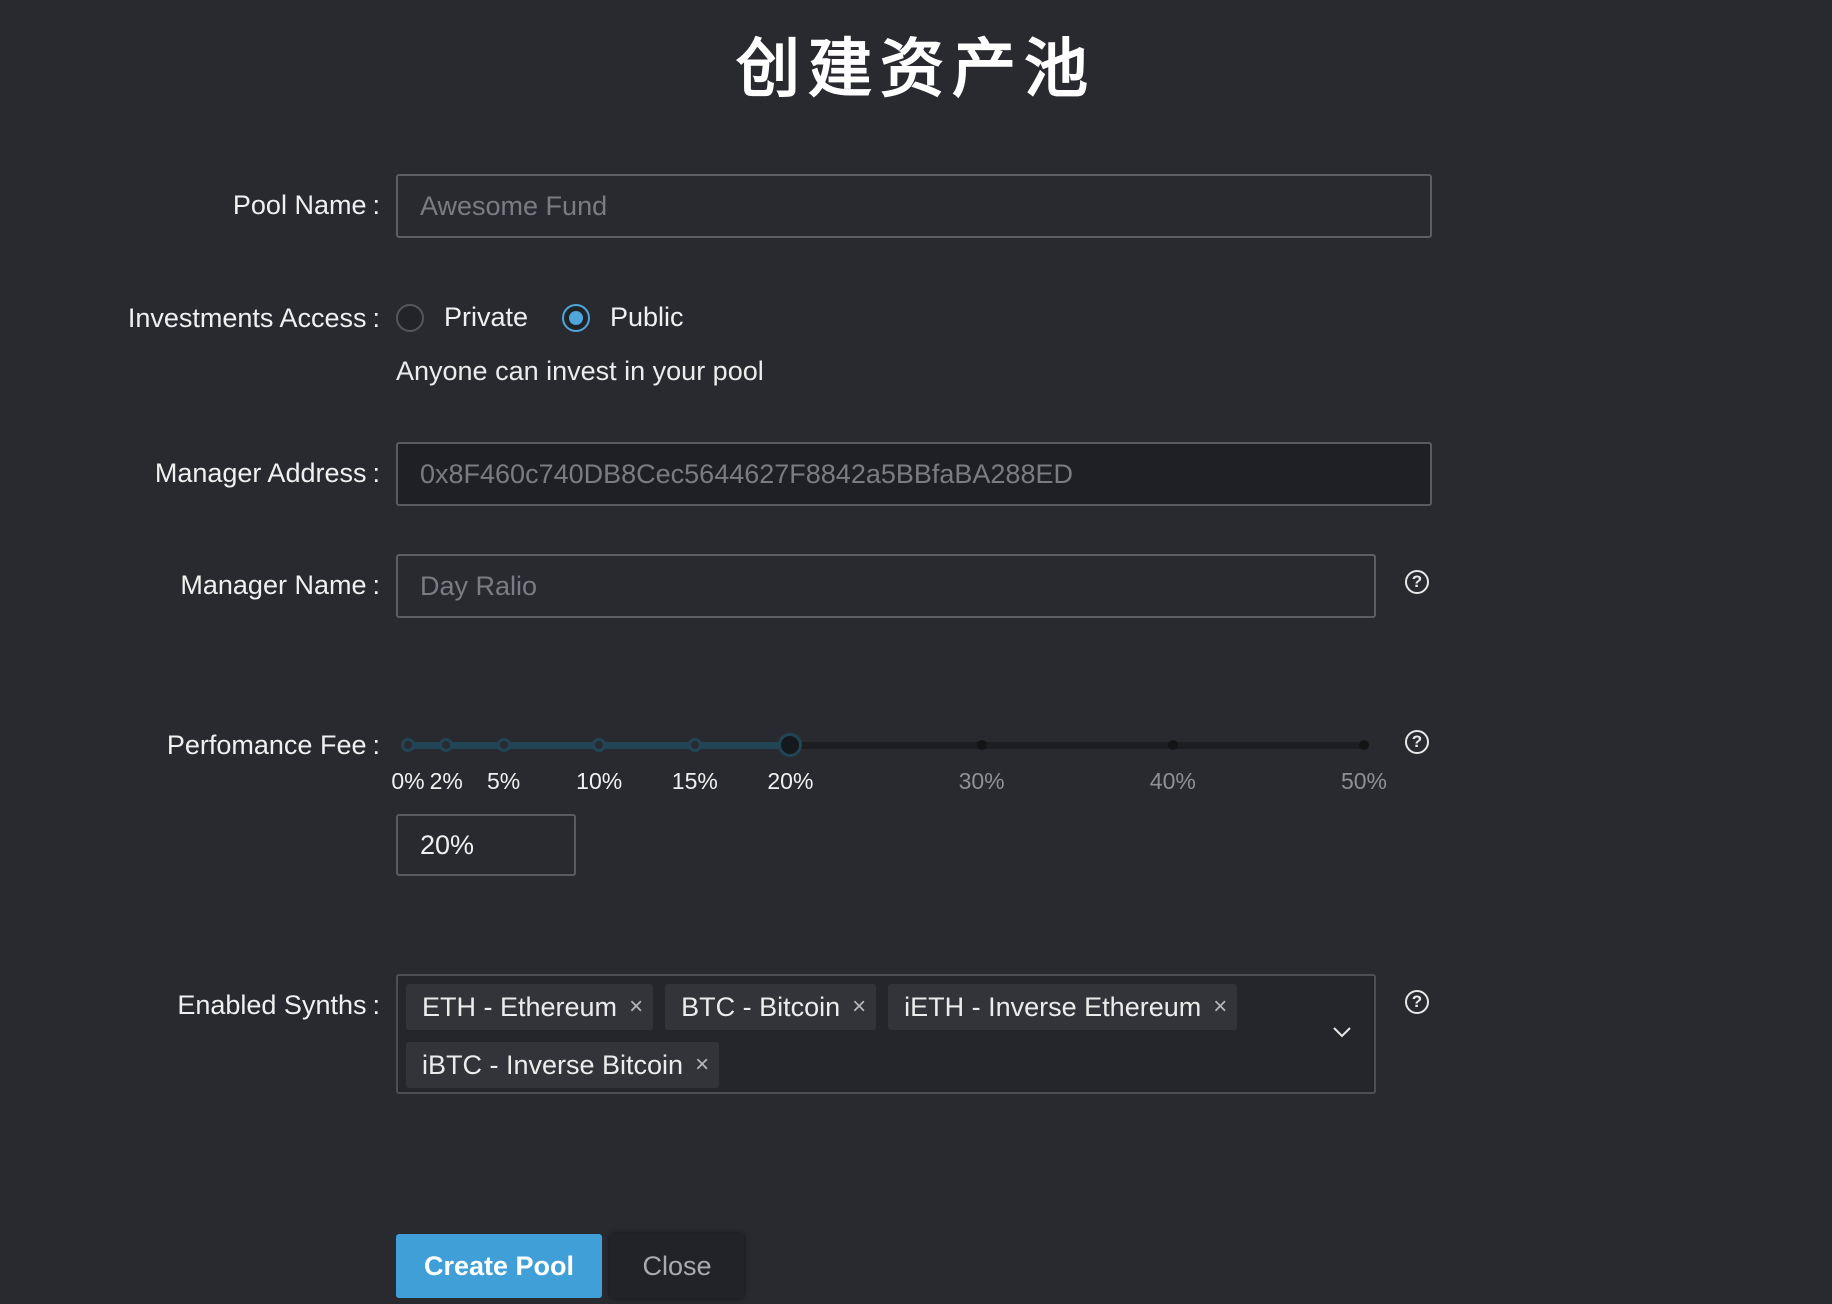 The height and width of the screenshot is (1304, 1832). Describe the element at coordinates (790, 781) in the screenshot. I see `slider-mark-label: 20%` at that location.